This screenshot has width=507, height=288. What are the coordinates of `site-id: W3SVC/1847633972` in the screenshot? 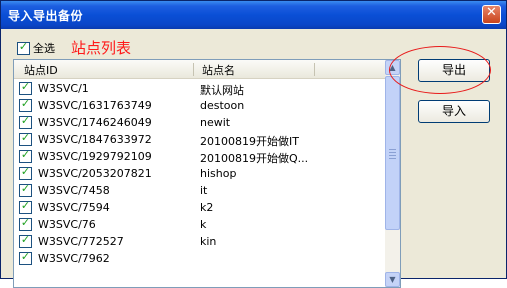 It's located at (95, 139).